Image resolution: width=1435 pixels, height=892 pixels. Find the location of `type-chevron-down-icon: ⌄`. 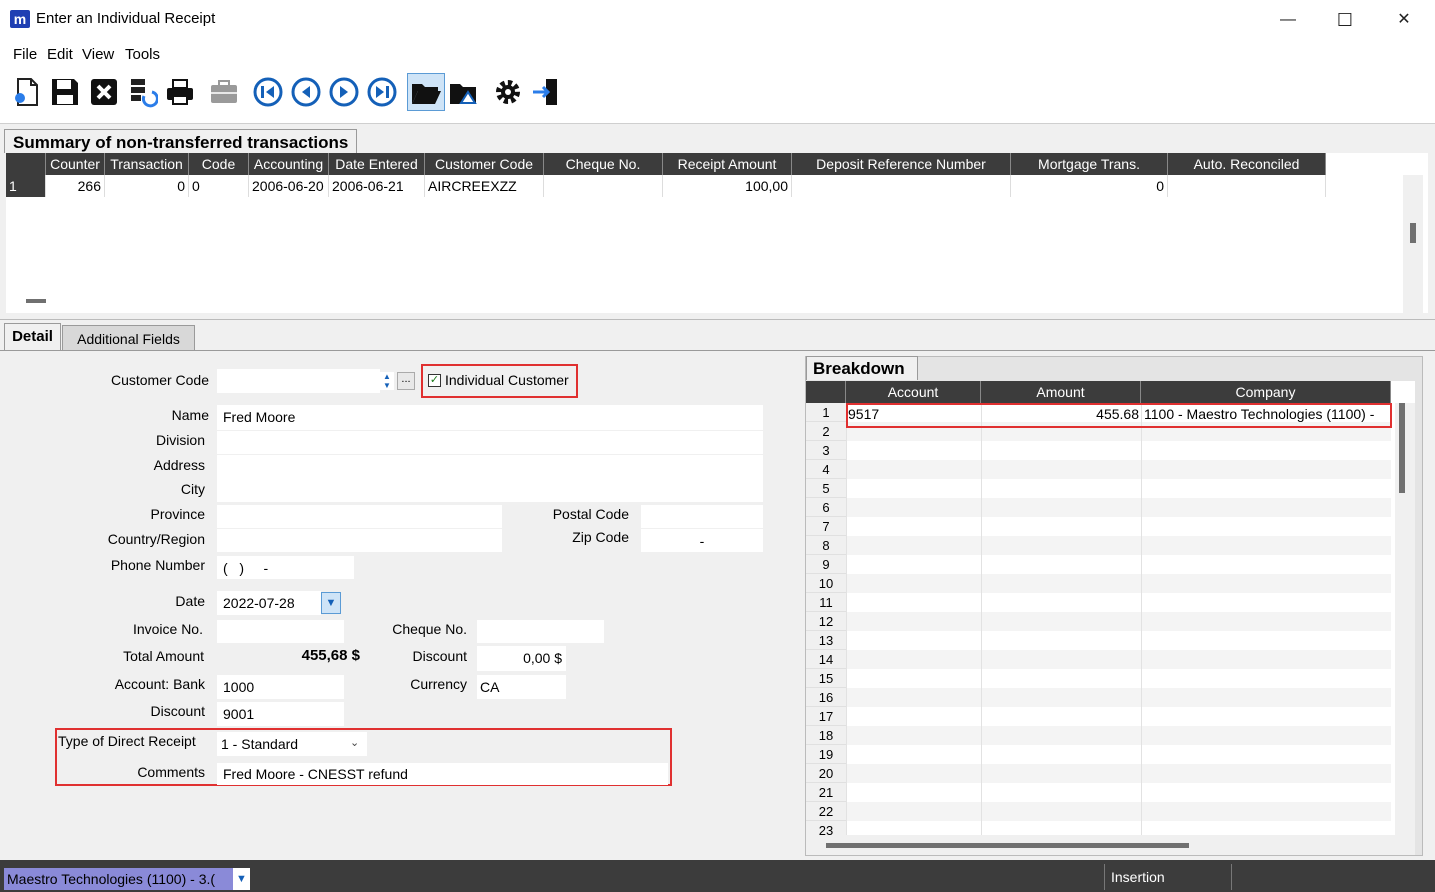

type-chevron-down-icon: ⌄ is located at coordinates (354, 742).